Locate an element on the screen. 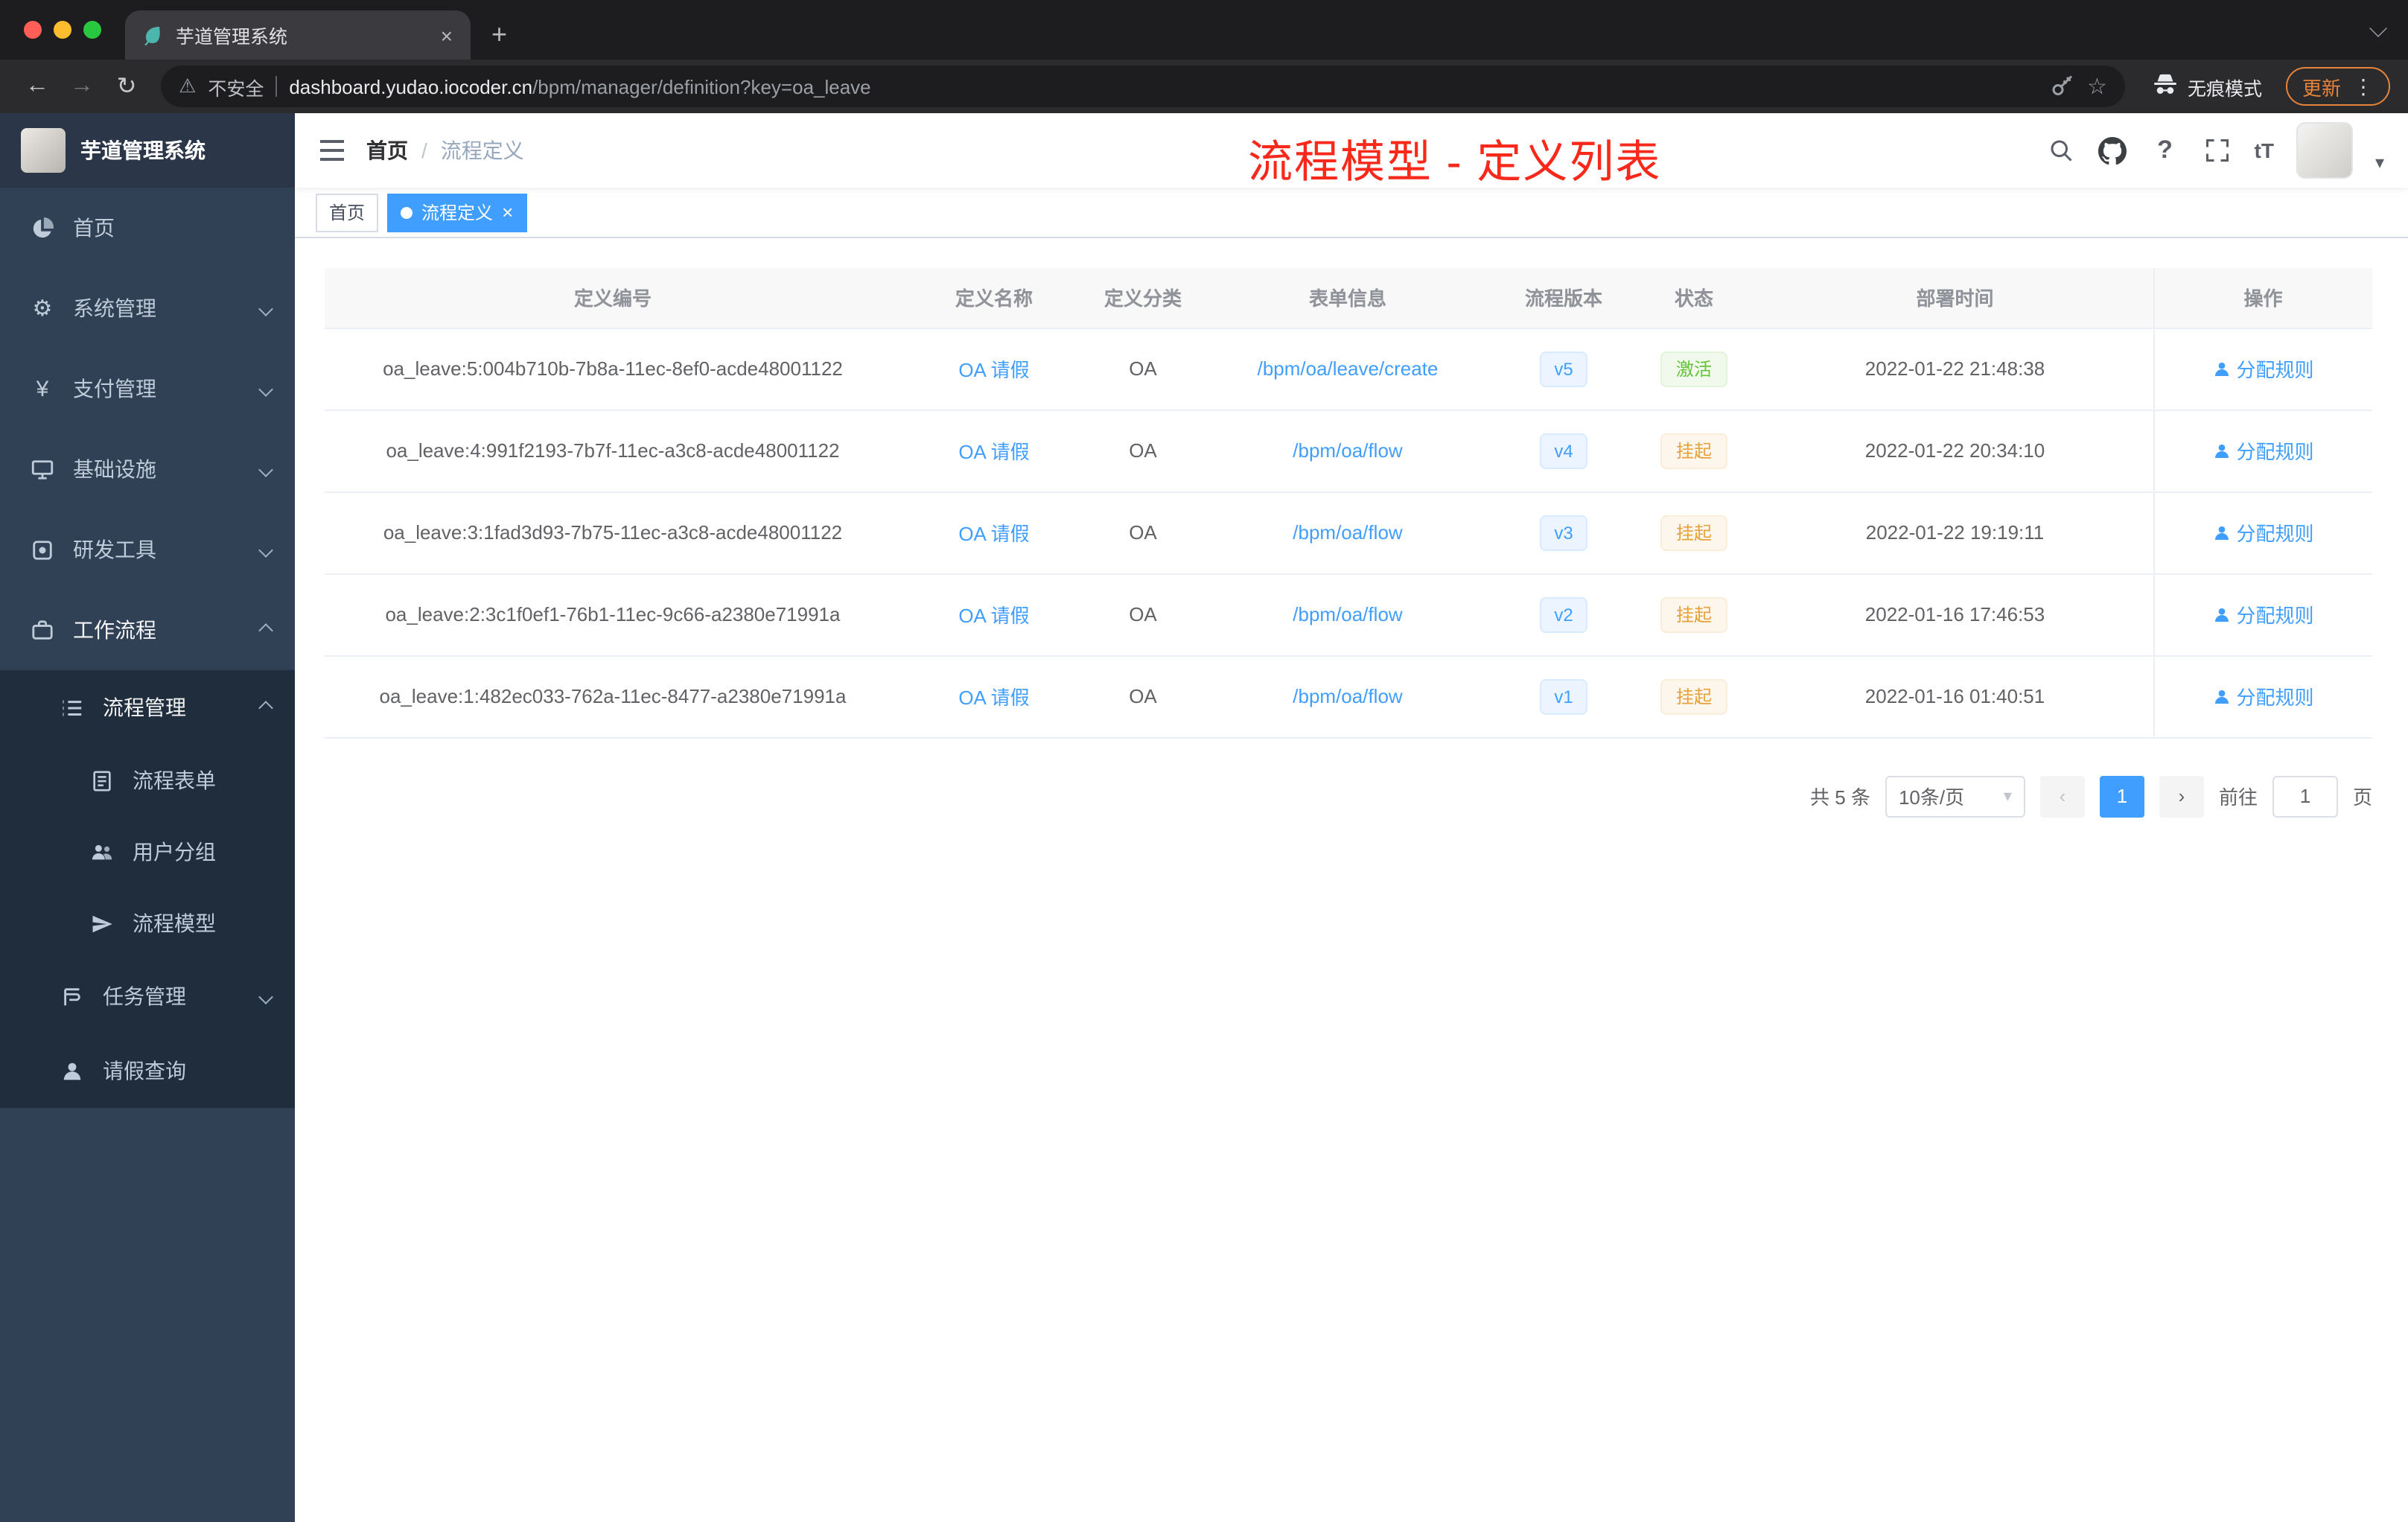 This screenshot has width=2408, height=1522. password-key-icon is located at coordinates (2061, 86).